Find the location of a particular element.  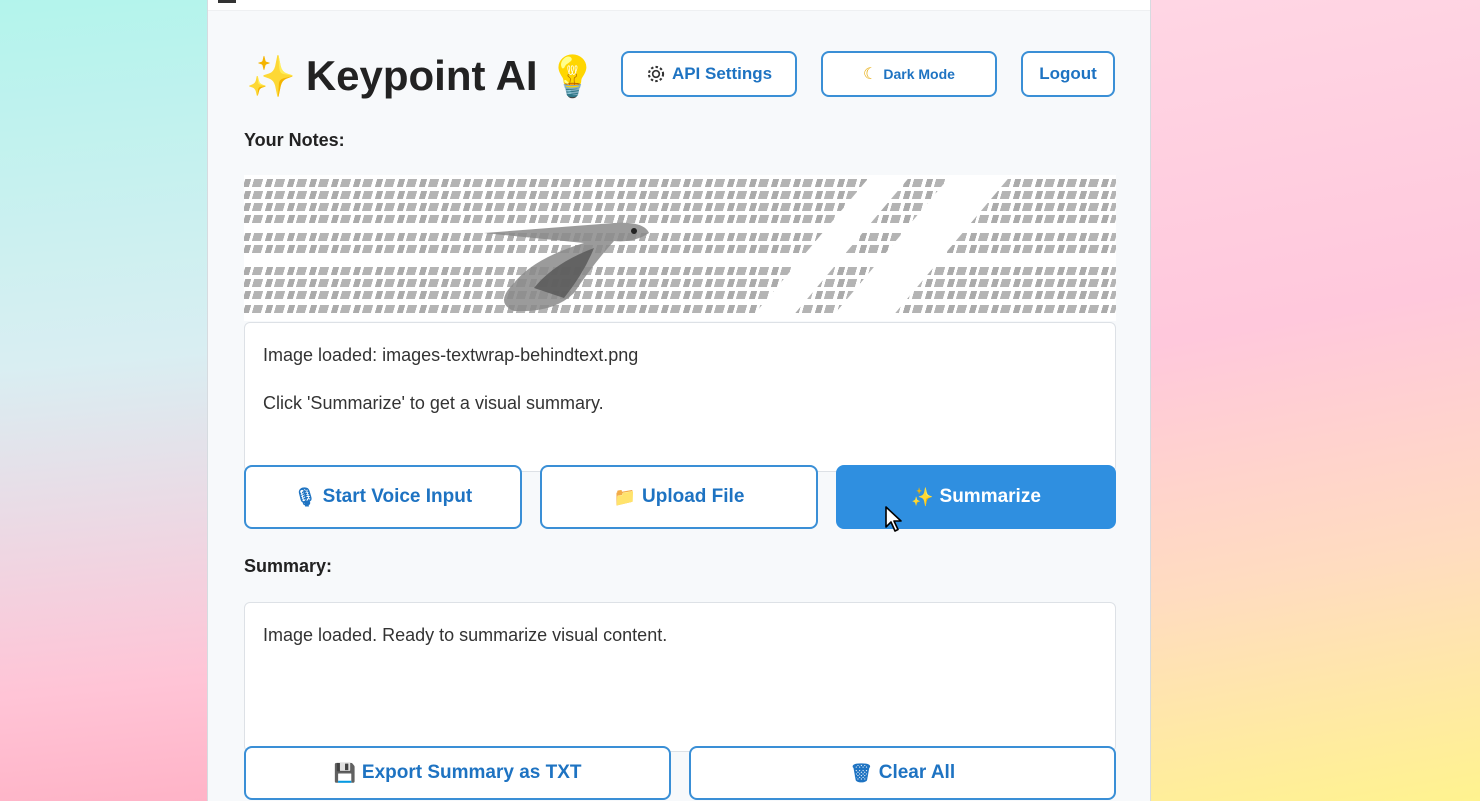

microphone-icon: 🎙 is located at coordinates (305, 496).